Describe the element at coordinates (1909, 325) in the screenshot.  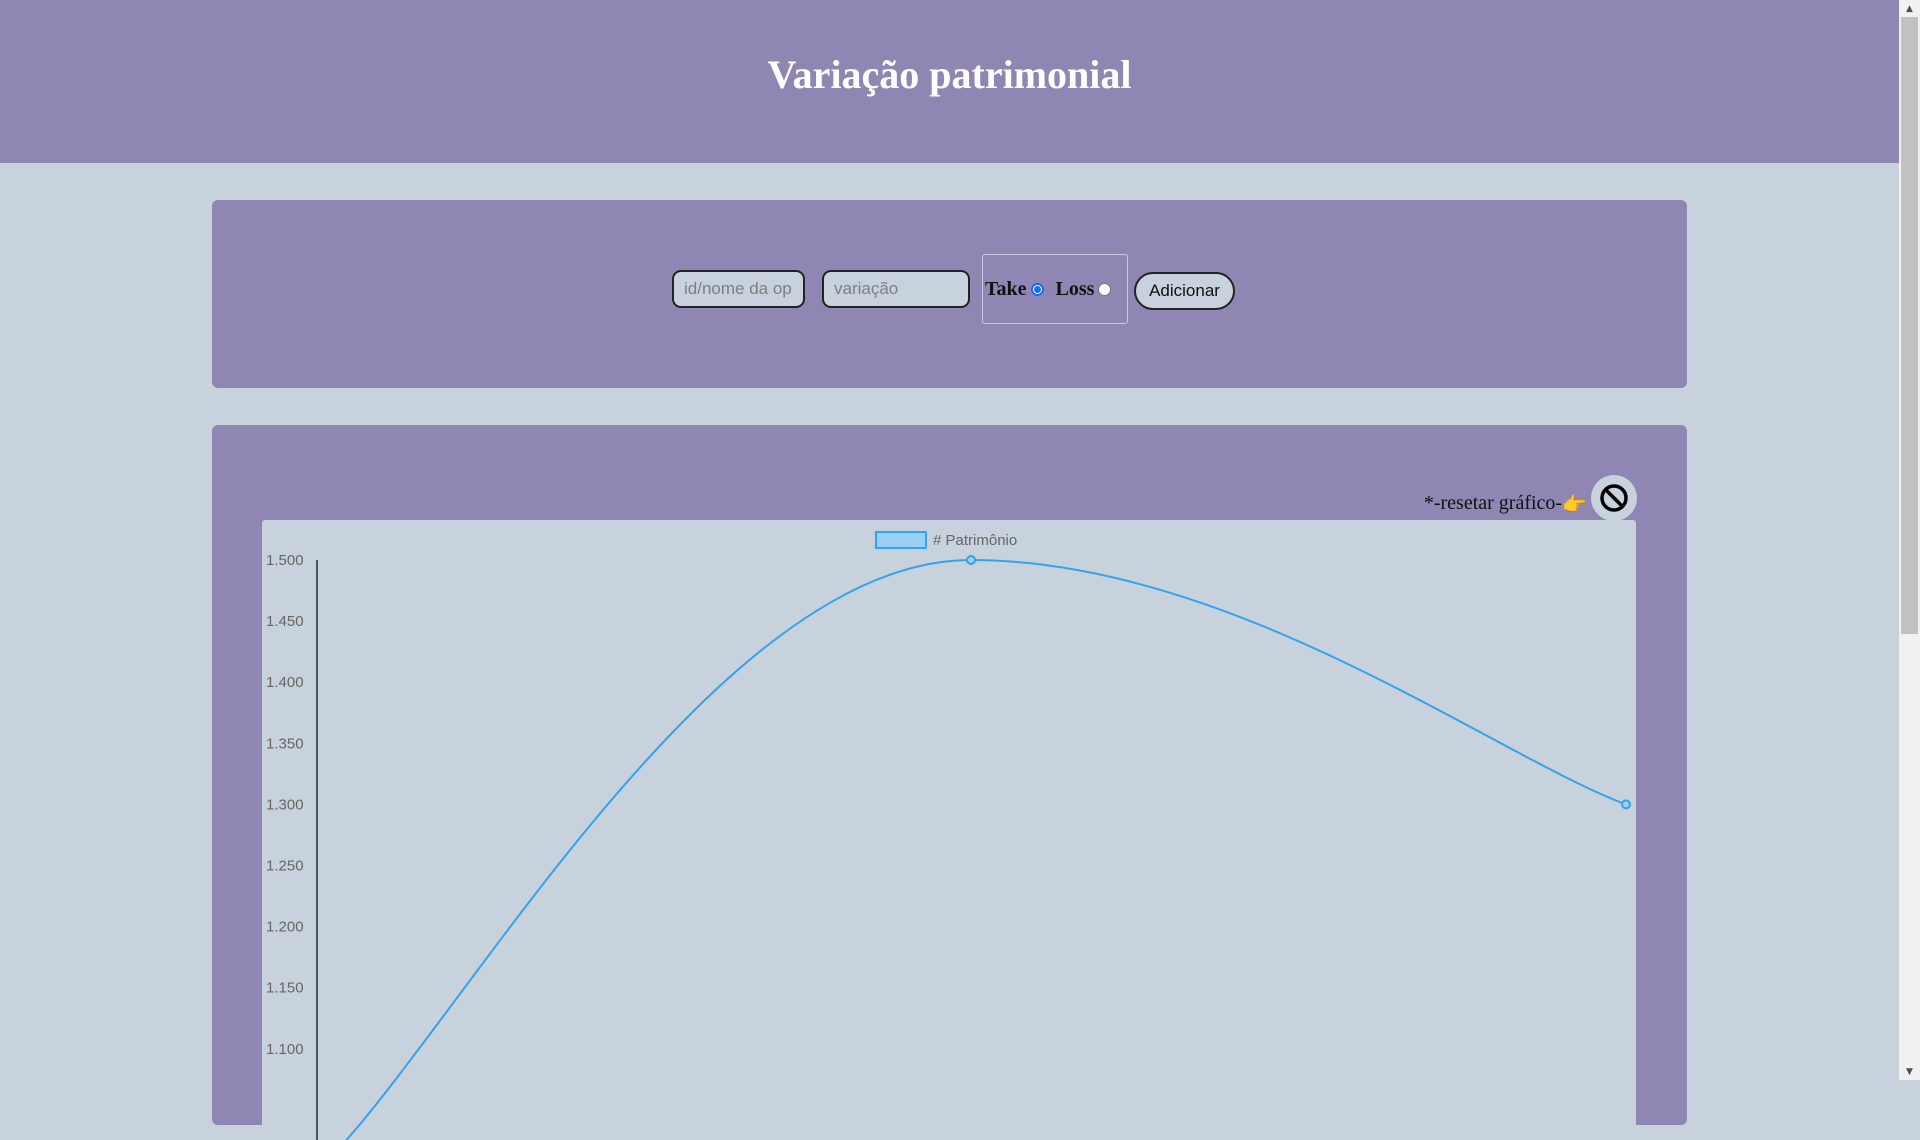
I see `scroll-thumb` at that location.